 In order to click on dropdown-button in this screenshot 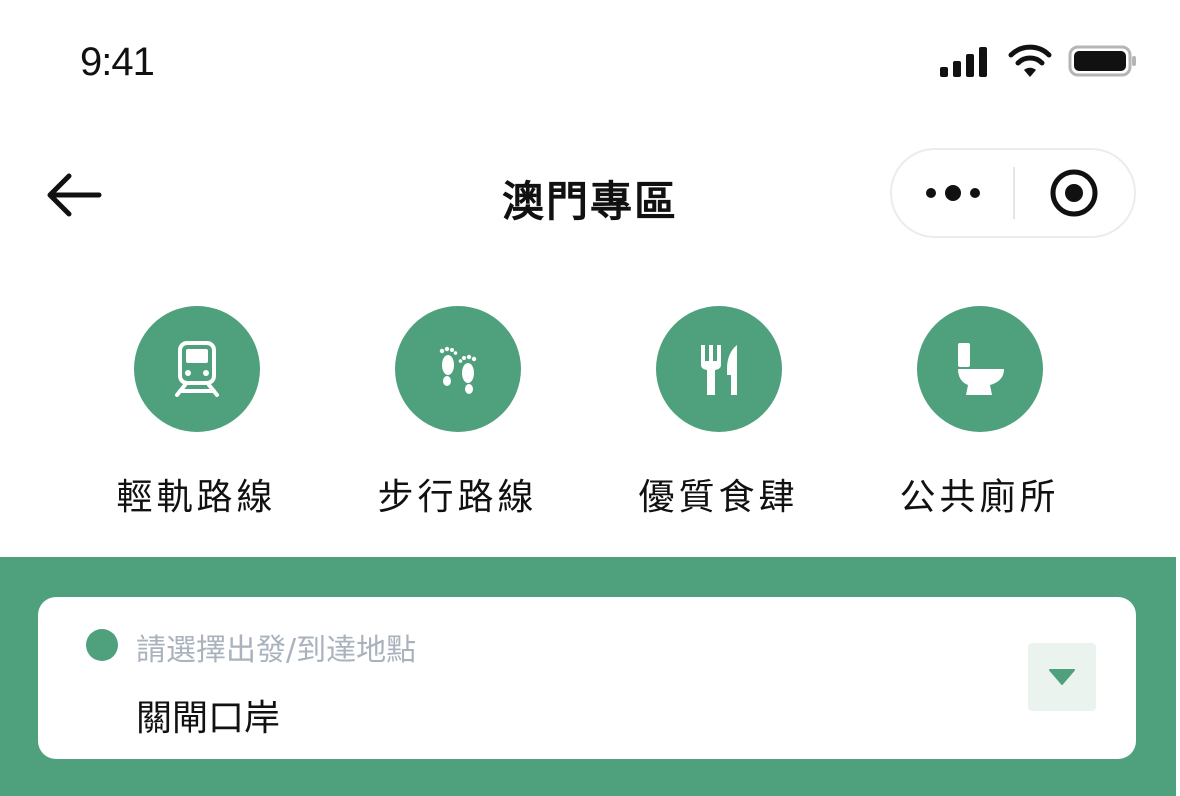, I will do `click(1062, 677)`.